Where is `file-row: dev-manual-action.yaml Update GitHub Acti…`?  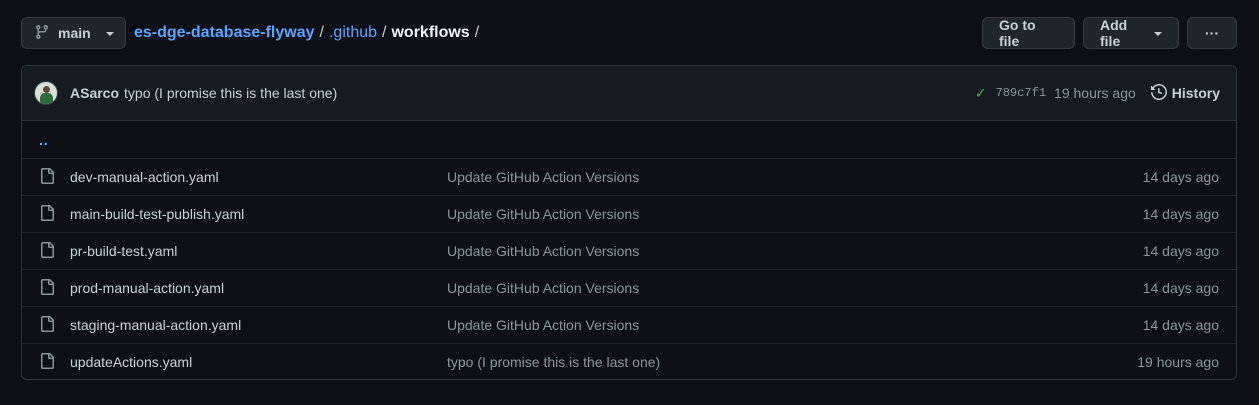
file-row: dev-manual-action.yaml Update GitHub Acti… is located at coordinates (629, 176).